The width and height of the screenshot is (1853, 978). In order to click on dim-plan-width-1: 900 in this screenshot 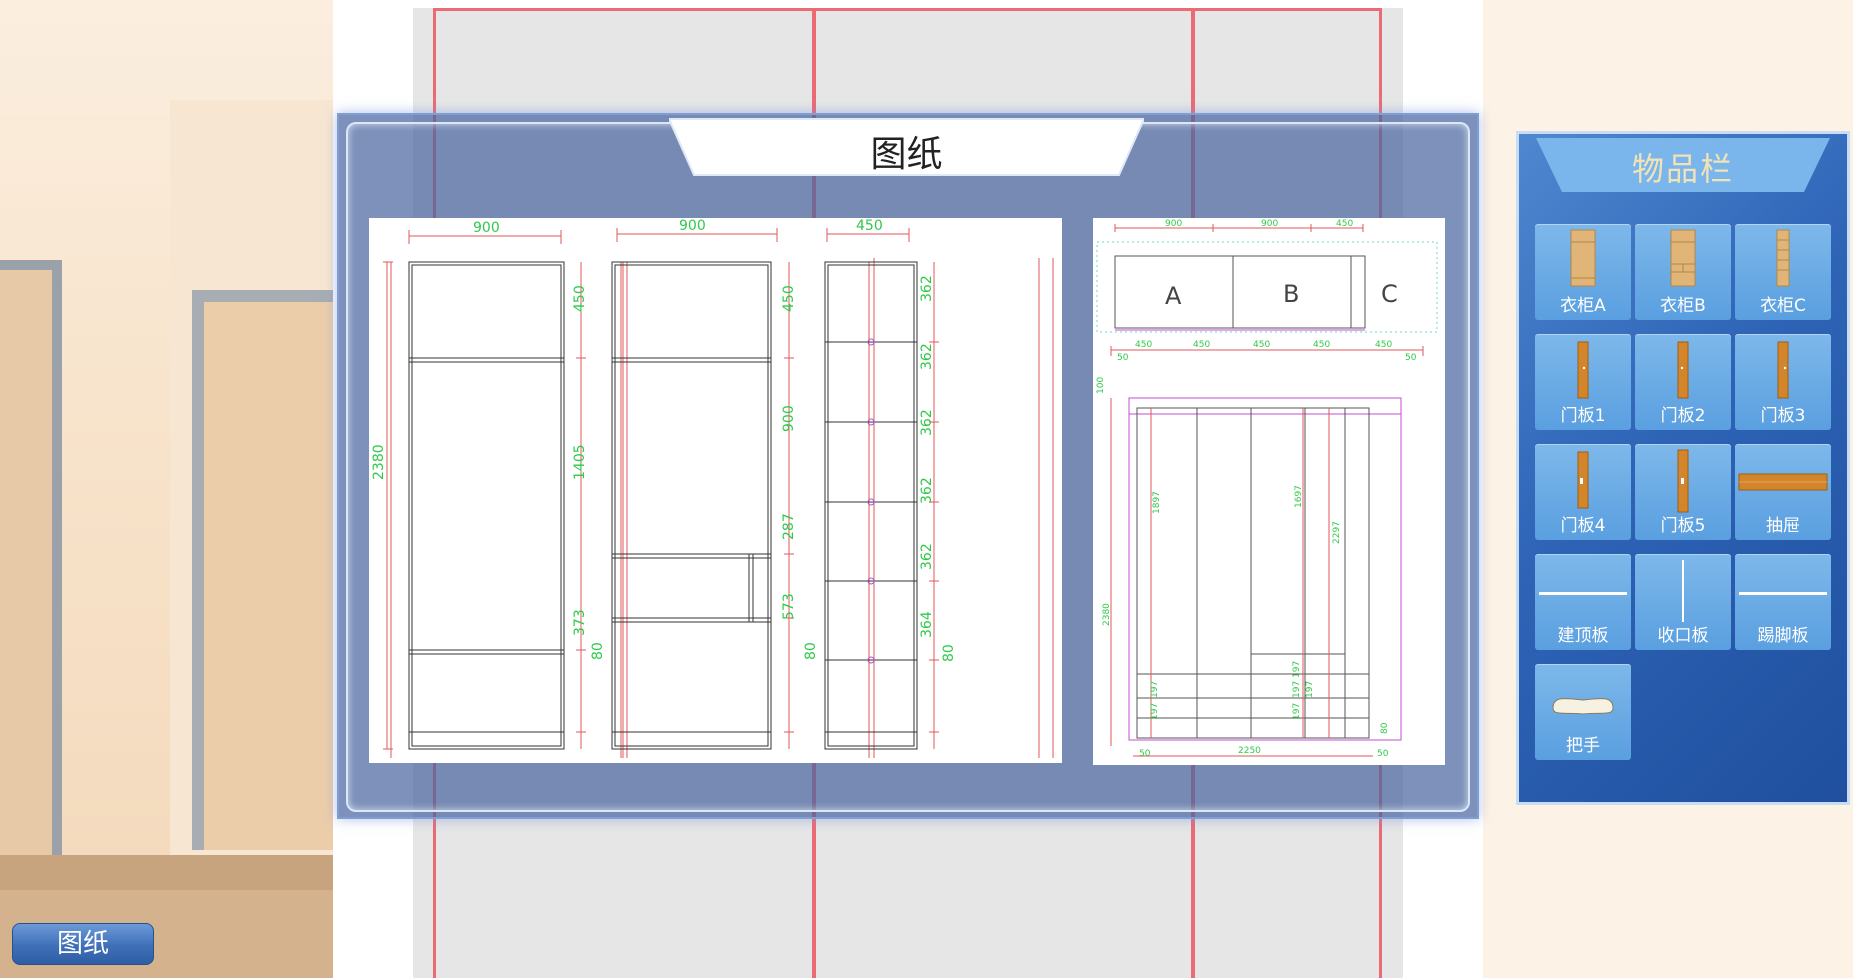, I will do `click(1173, 224)`.